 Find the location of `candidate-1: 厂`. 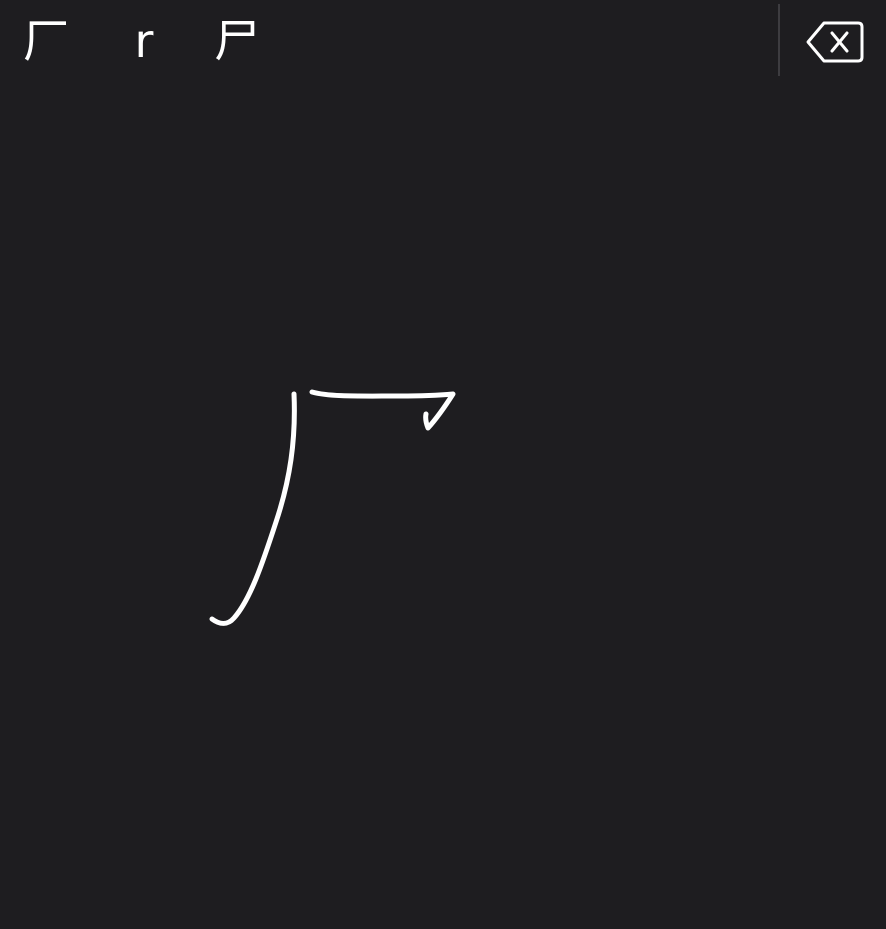

candidate-1: 厂 is located at coordinates (46, 41).